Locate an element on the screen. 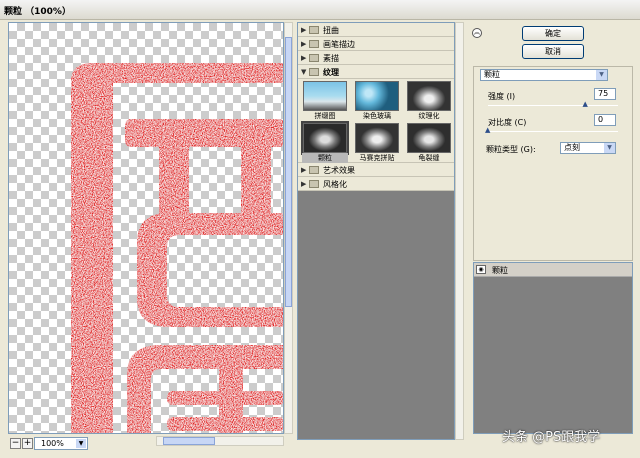  grain-type-select: 点刻 ▼ is located at coordinates (588, 148).